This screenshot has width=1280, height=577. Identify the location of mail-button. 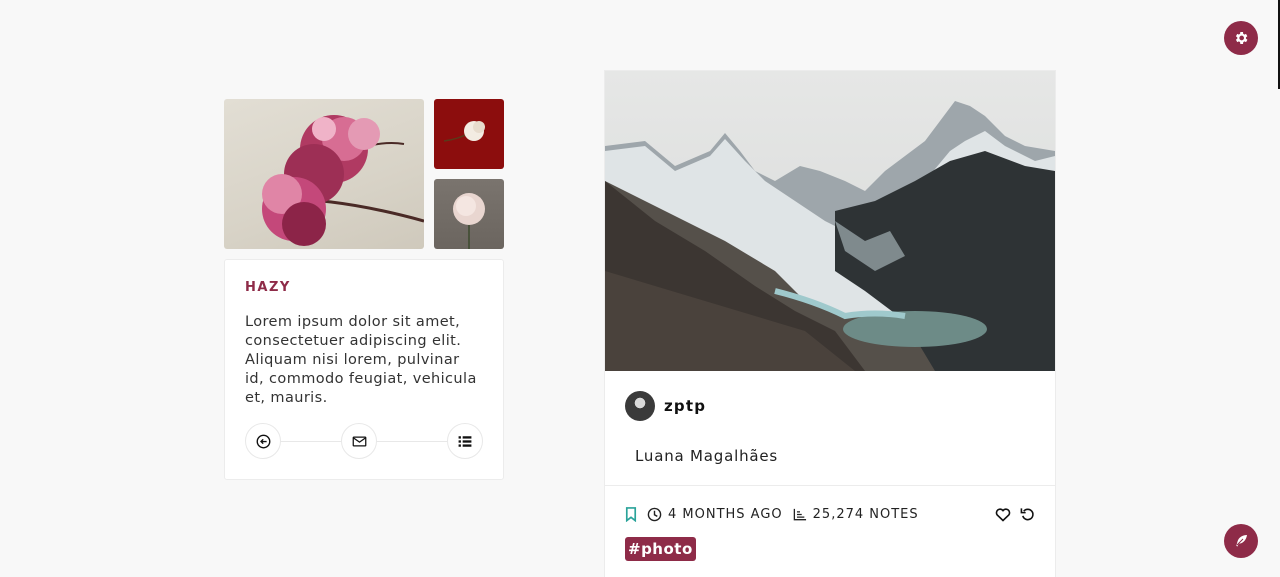
(359, 441).